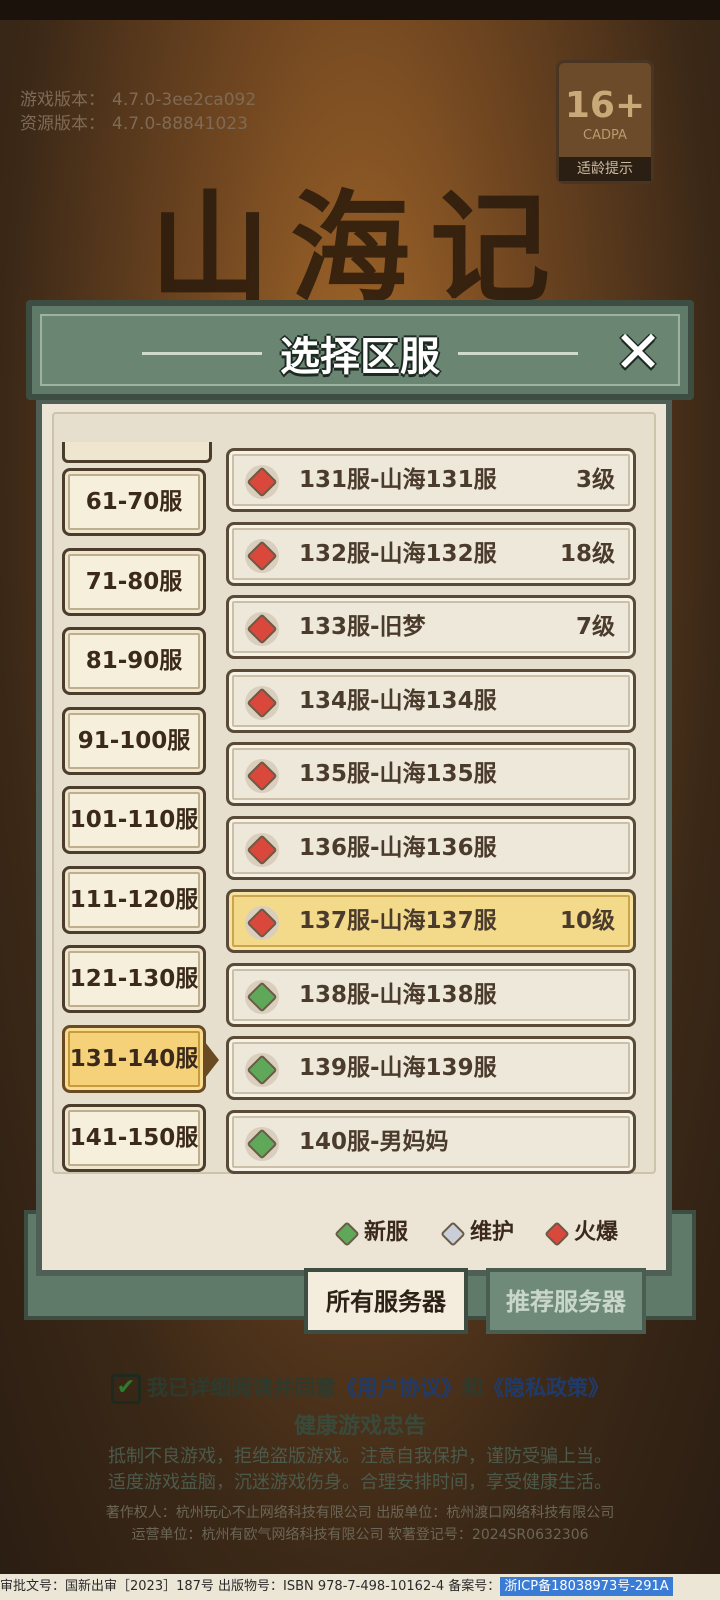 The height and width of the screenshot is (1600, 720). I want to click on game-version-value: 4.7.0-3ee2ca092, so click(184, 100).